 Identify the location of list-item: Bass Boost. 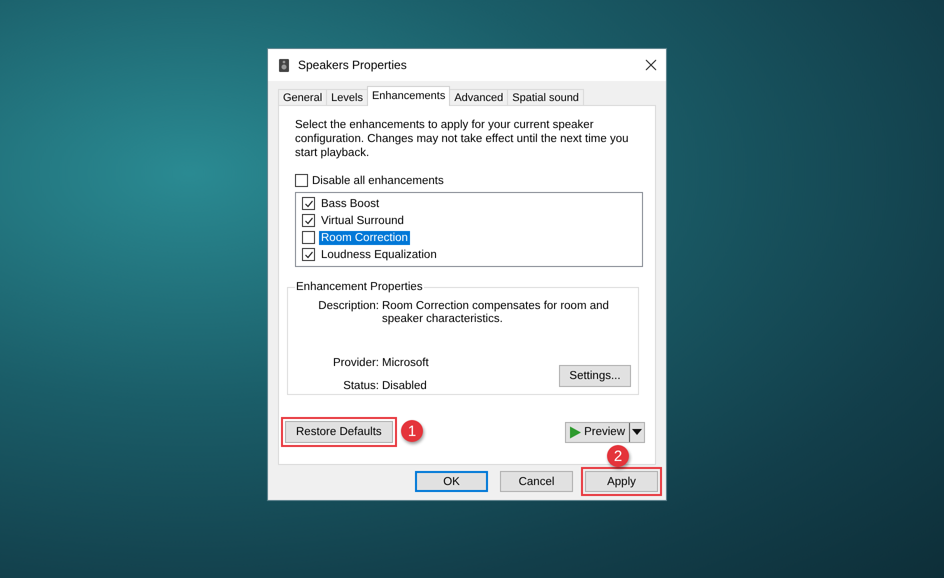
(350, 203).